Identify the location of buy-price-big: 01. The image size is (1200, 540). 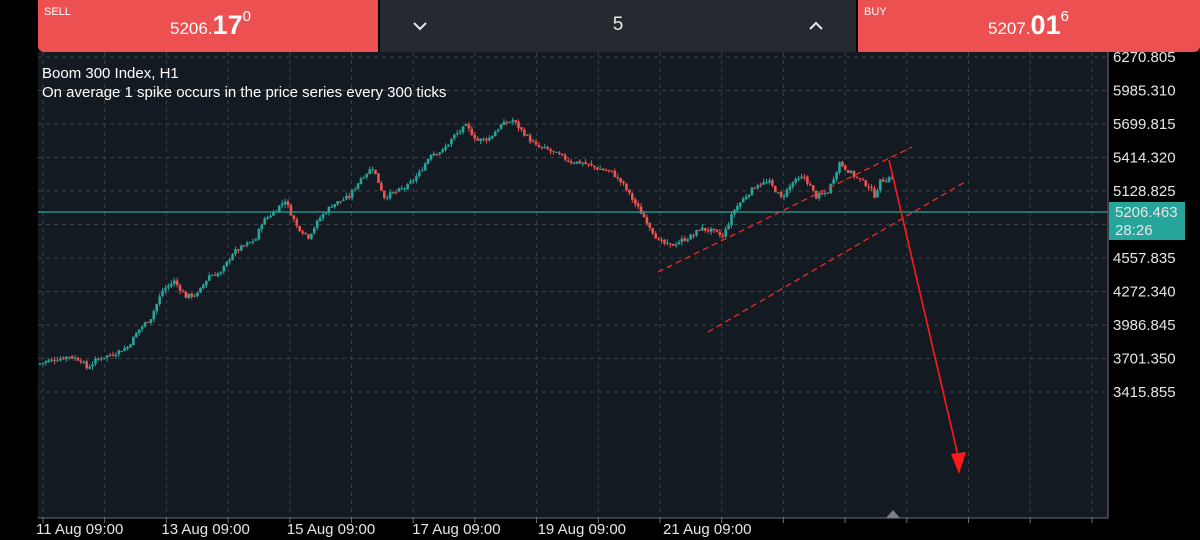
(1045, 25).